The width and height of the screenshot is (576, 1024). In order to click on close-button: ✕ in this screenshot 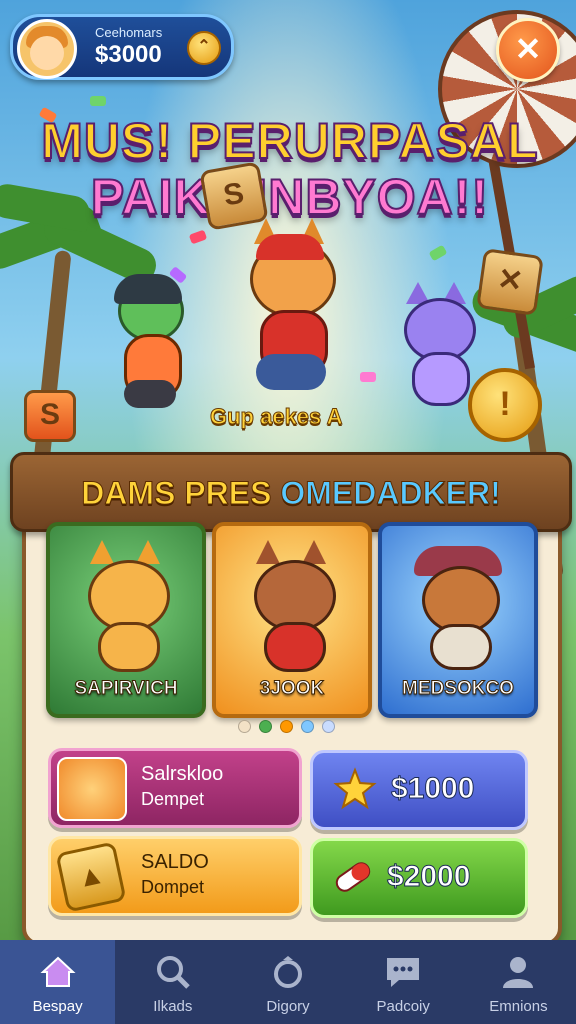, I will do `click(528, 50)`.